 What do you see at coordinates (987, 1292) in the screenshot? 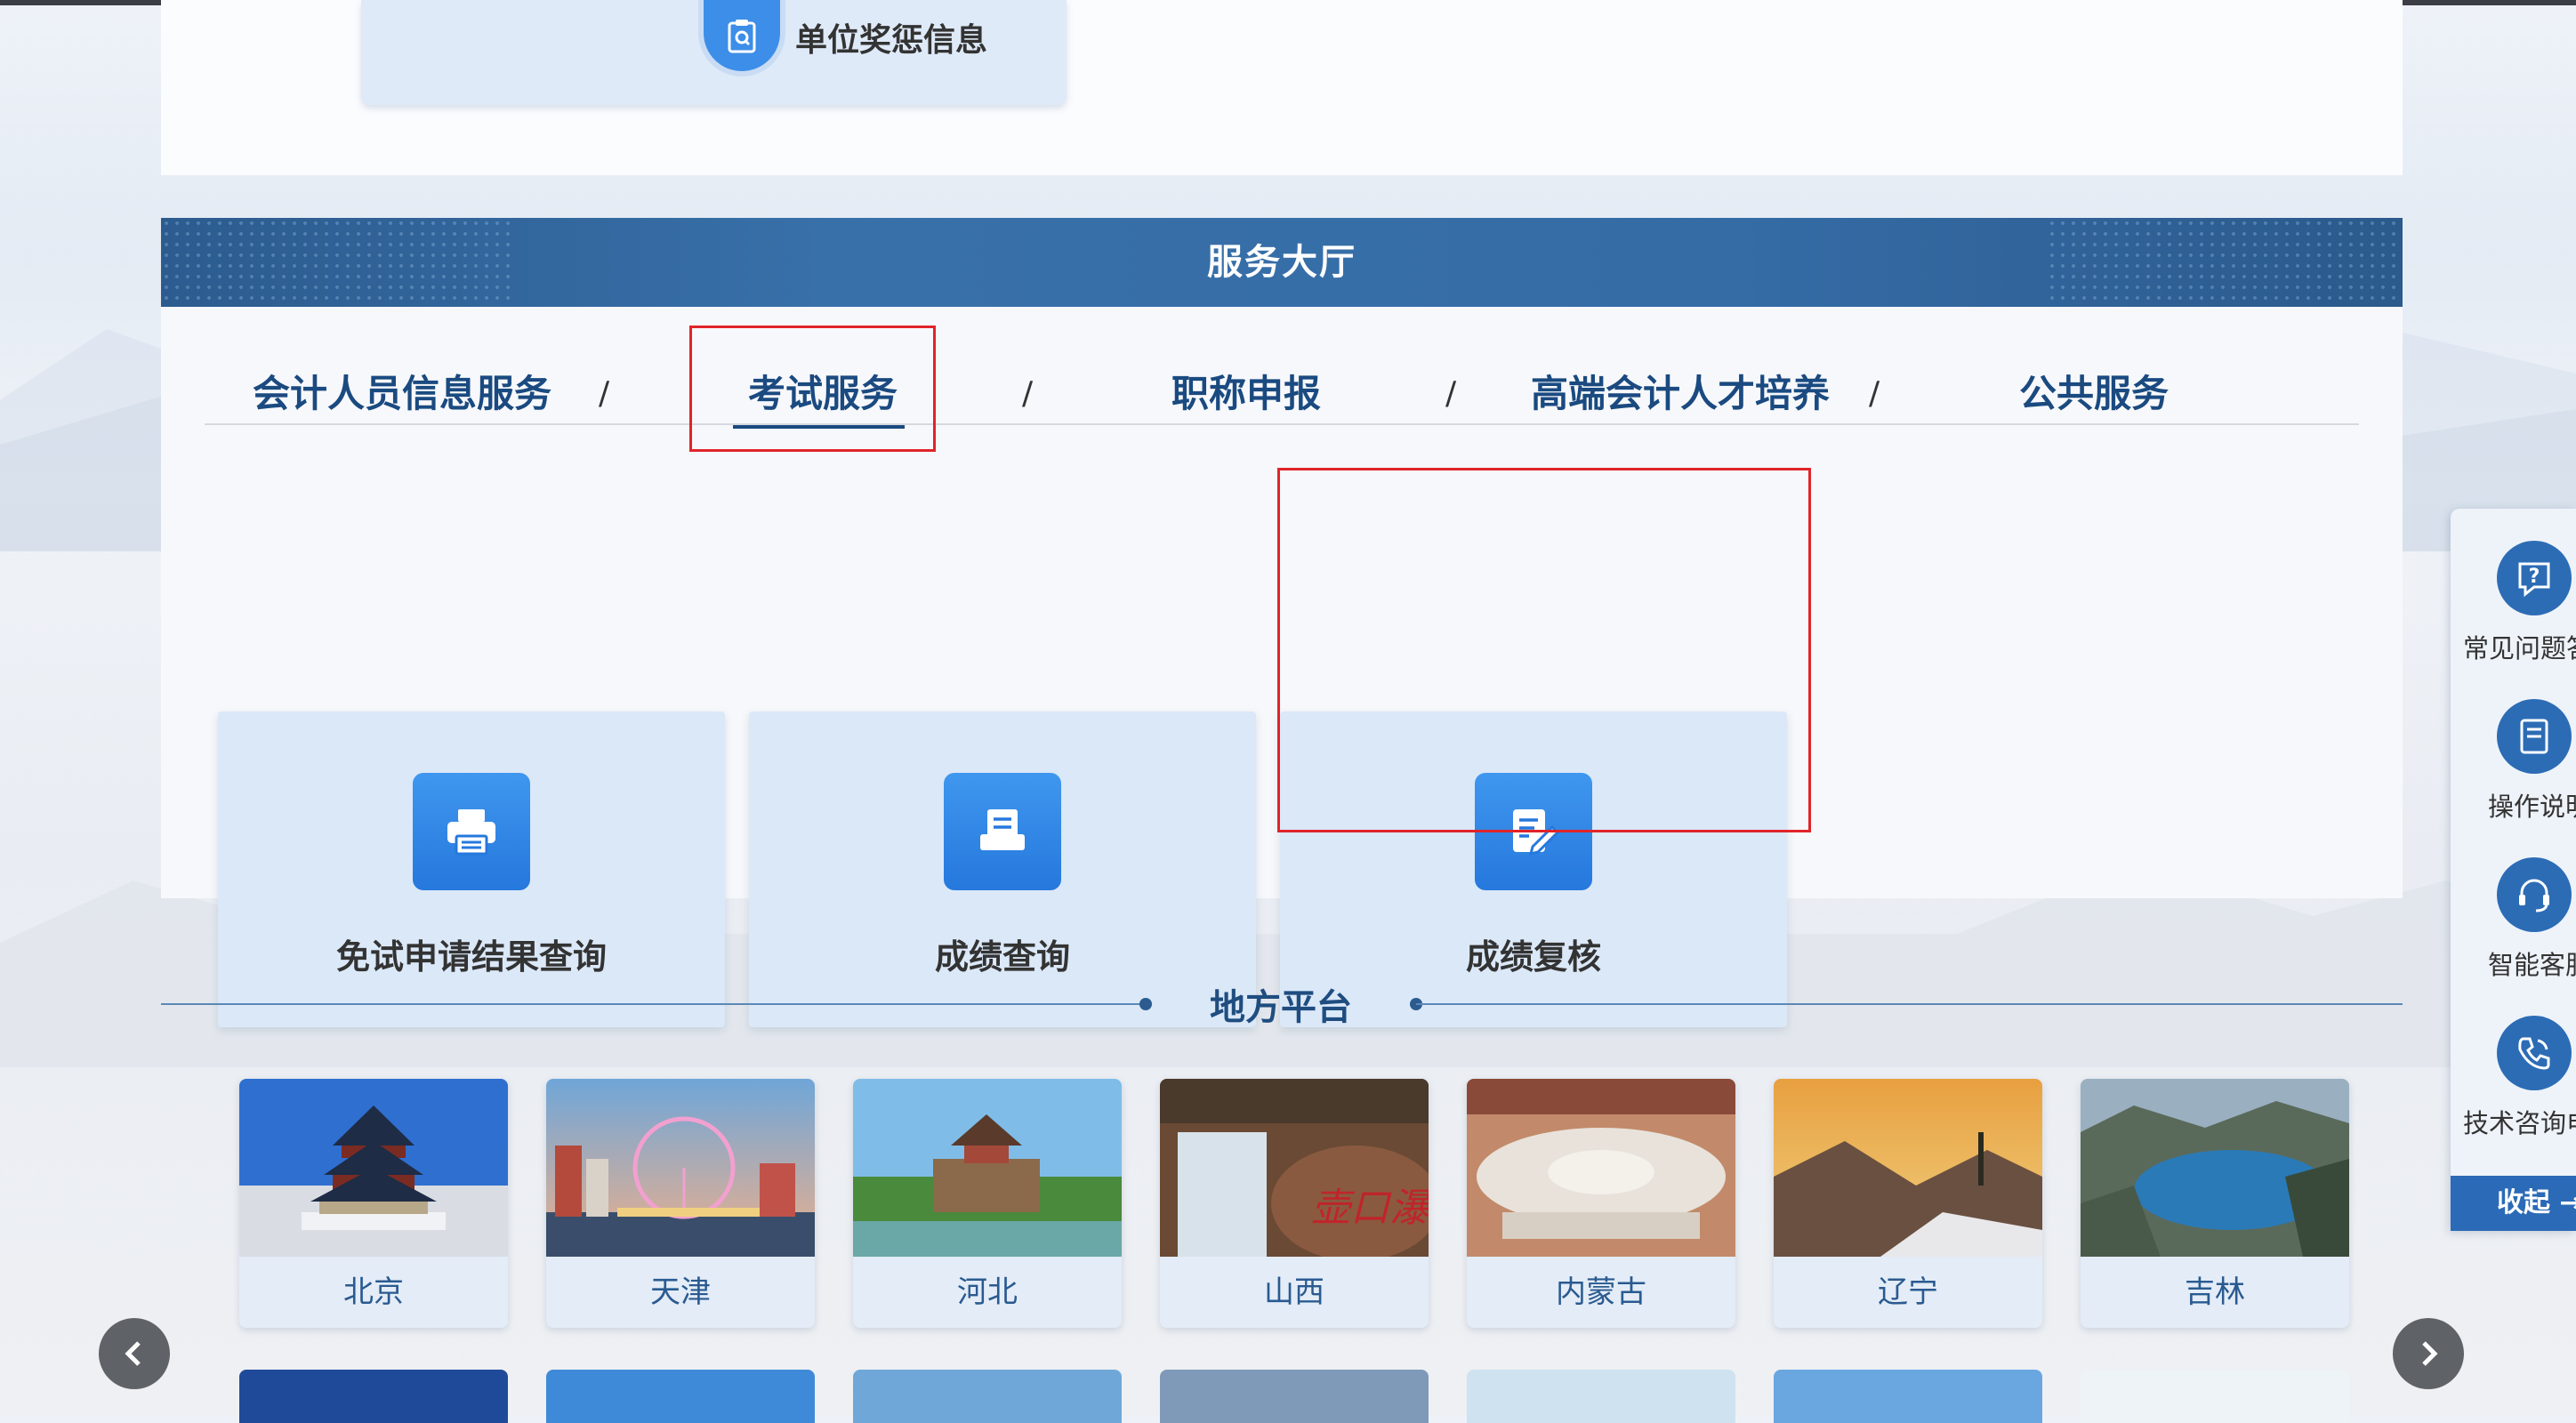
I see `city-name: 河北` at bounding box center [987, 1292].